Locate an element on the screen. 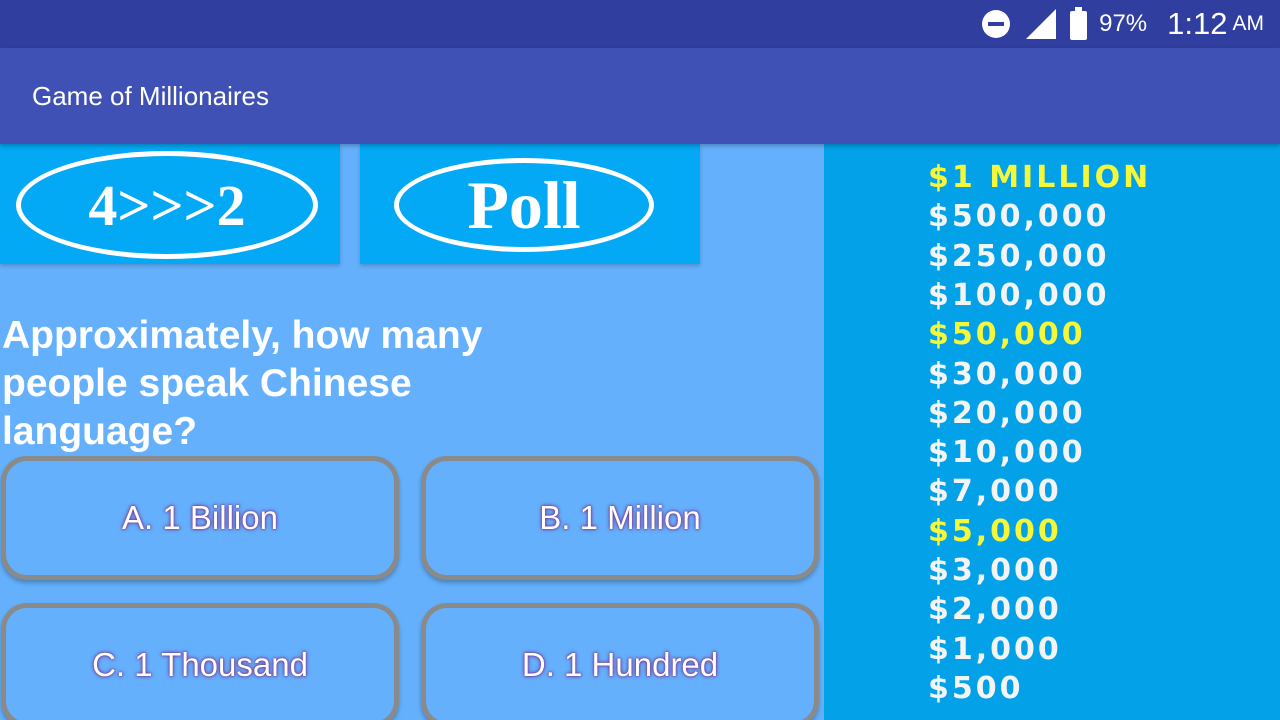 This screenshot has height=720, width=1280. answer-b-label: B. 1 Million is located at coordinates (620, 517).